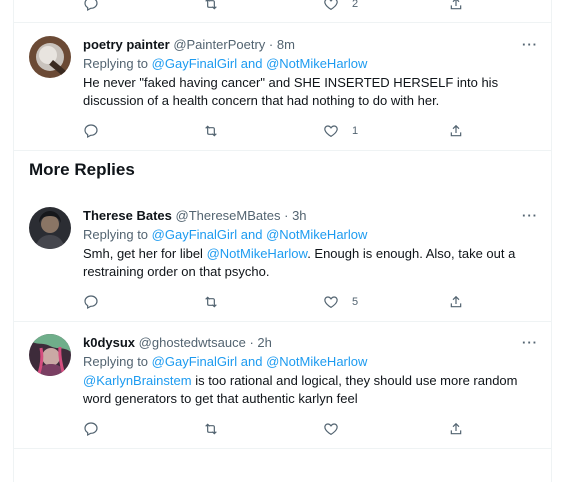 The height and width of the screenshot is (482, 574). Describe the element at coordinates (340, 302) in the screenshot. I see `like-button: 5` at that location.